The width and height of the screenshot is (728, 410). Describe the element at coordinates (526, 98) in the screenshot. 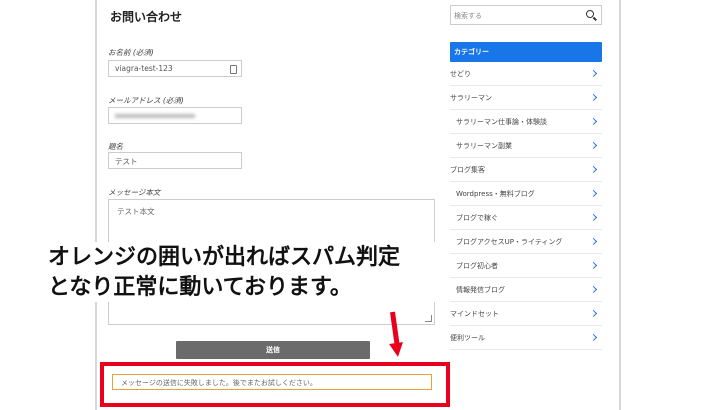

I see `category-item: サラリーマン` at that location.